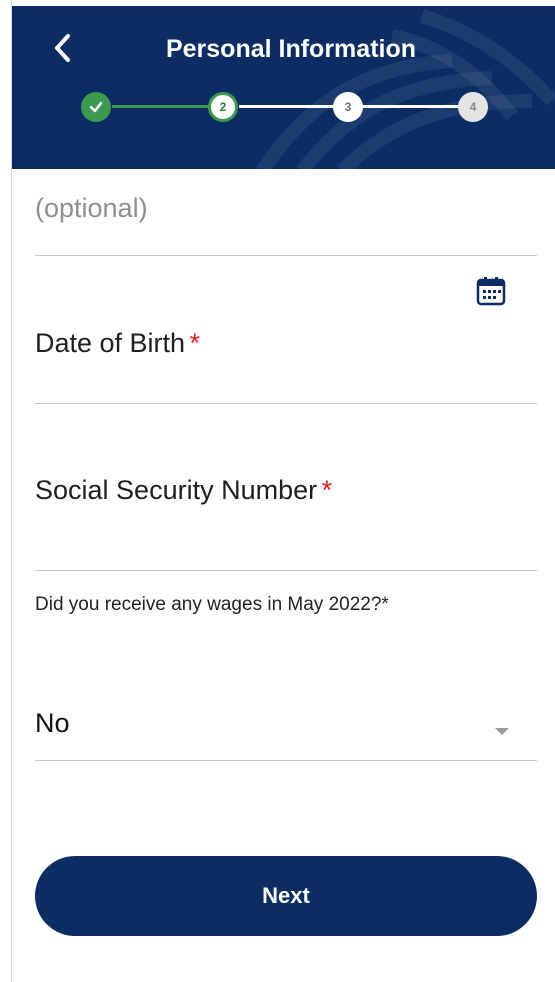 The image size is (555, 982). I want to click on calendar-icon, so click(491, 291).